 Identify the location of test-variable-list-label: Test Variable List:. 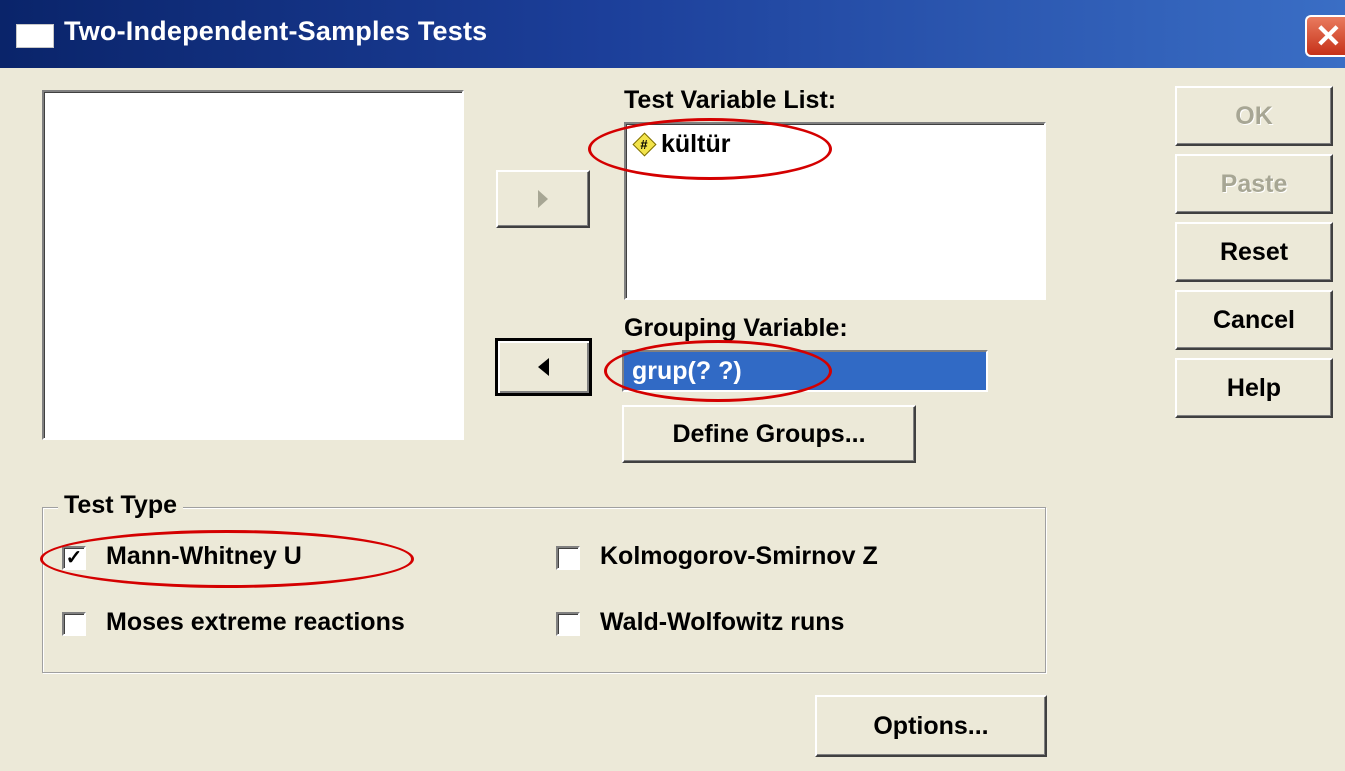
(730, 100).